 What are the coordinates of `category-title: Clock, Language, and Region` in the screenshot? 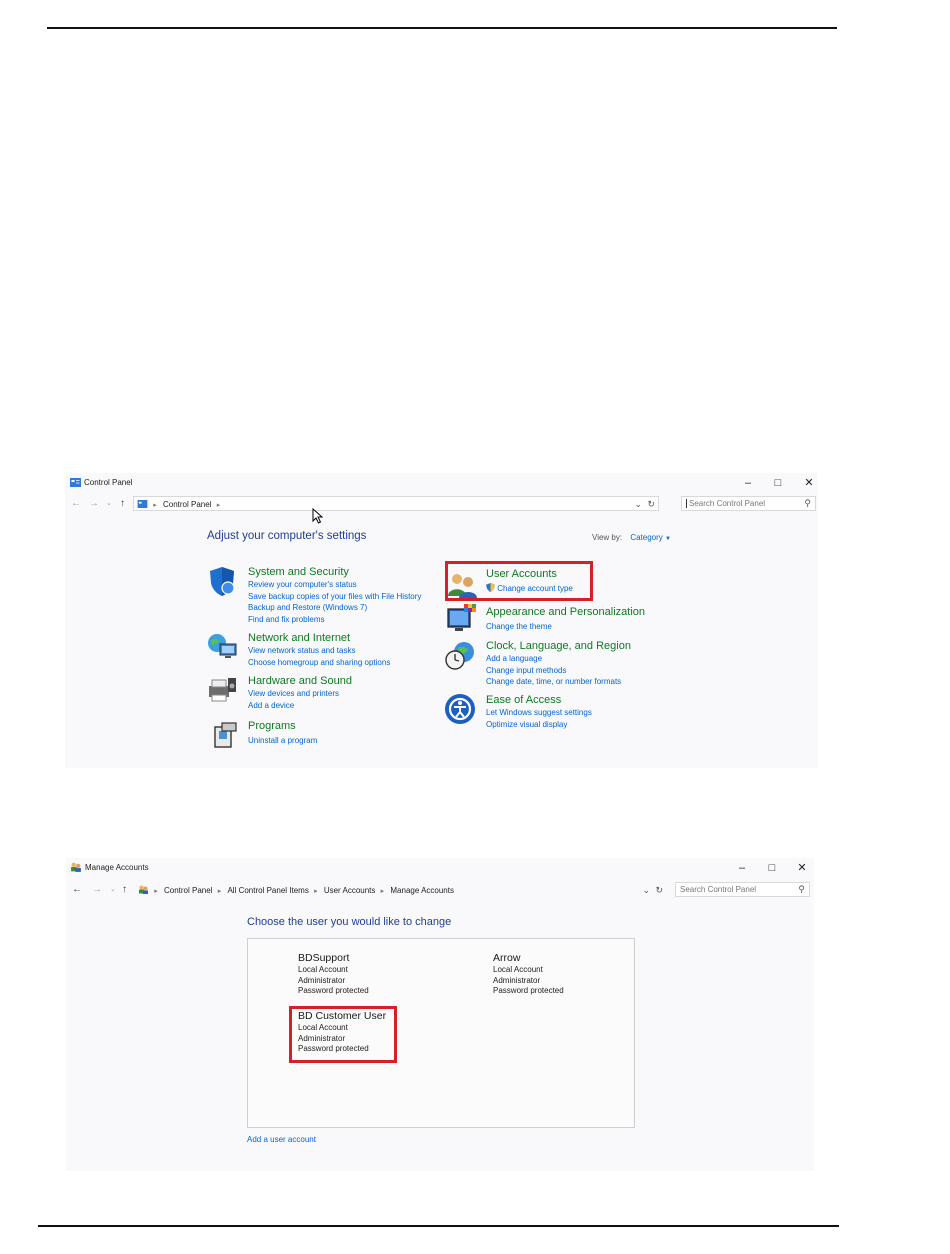 It's located at (558, 646).